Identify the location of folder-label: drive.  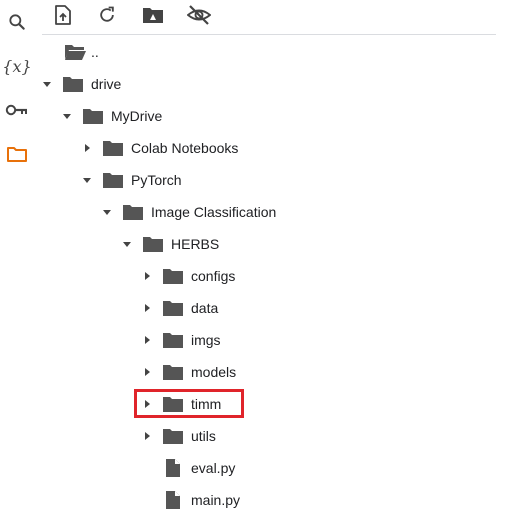
(106, 84).